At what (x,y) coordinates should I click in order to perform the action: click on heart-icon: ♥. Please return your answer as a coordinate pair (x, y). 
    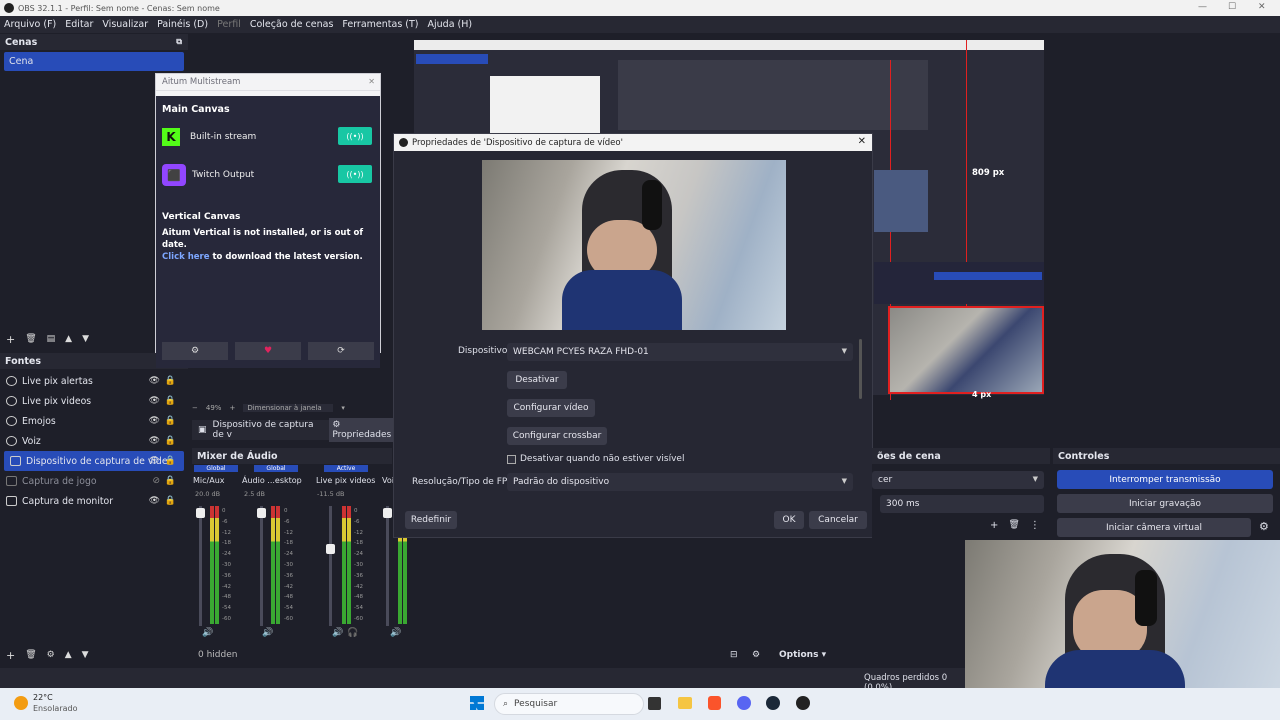
    Looking at the image, I should click on (268, 351).